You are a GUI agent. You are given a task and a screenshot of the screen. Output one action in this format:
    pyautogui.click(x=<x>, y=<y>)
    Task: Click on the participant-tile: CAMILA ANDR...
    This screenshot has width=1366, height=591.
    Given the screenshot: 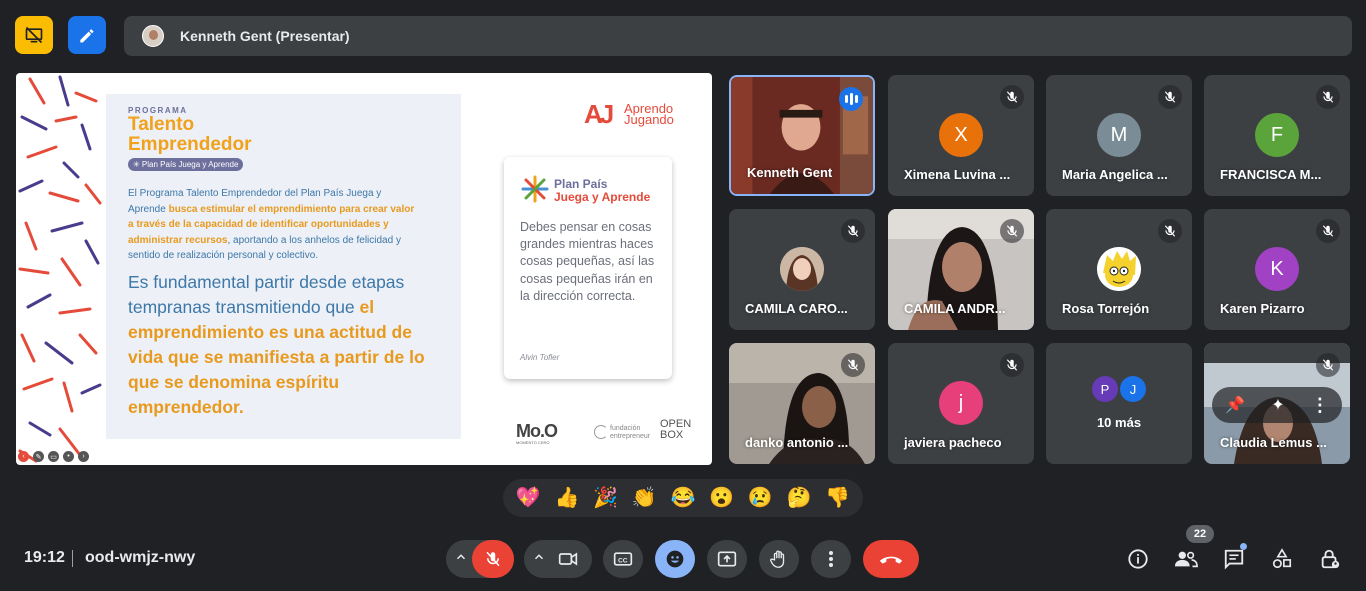 What is the action you would take?
    pyautogui.click(x=961, y=269)
    